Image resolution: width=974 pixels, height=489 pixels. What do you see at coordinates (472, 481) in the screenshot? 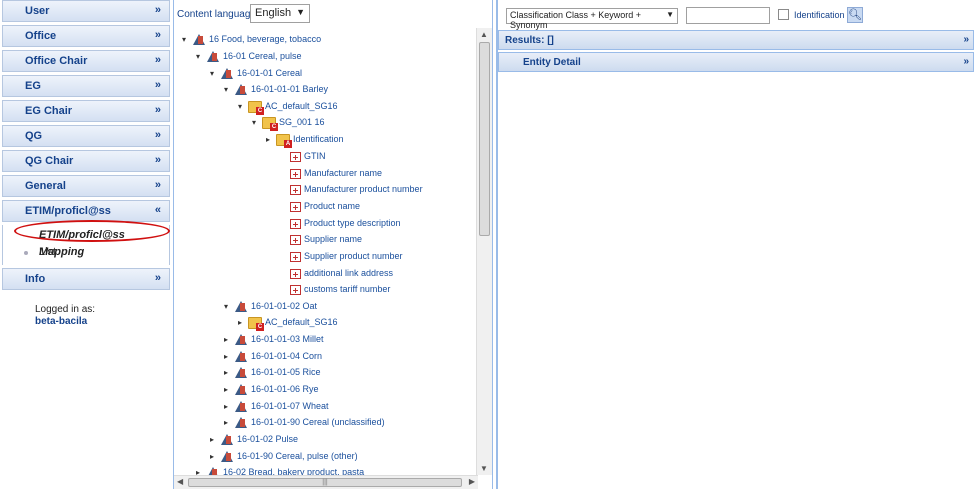
I see `scroll-right-icon: ▶` at bounding box center [472, 481].